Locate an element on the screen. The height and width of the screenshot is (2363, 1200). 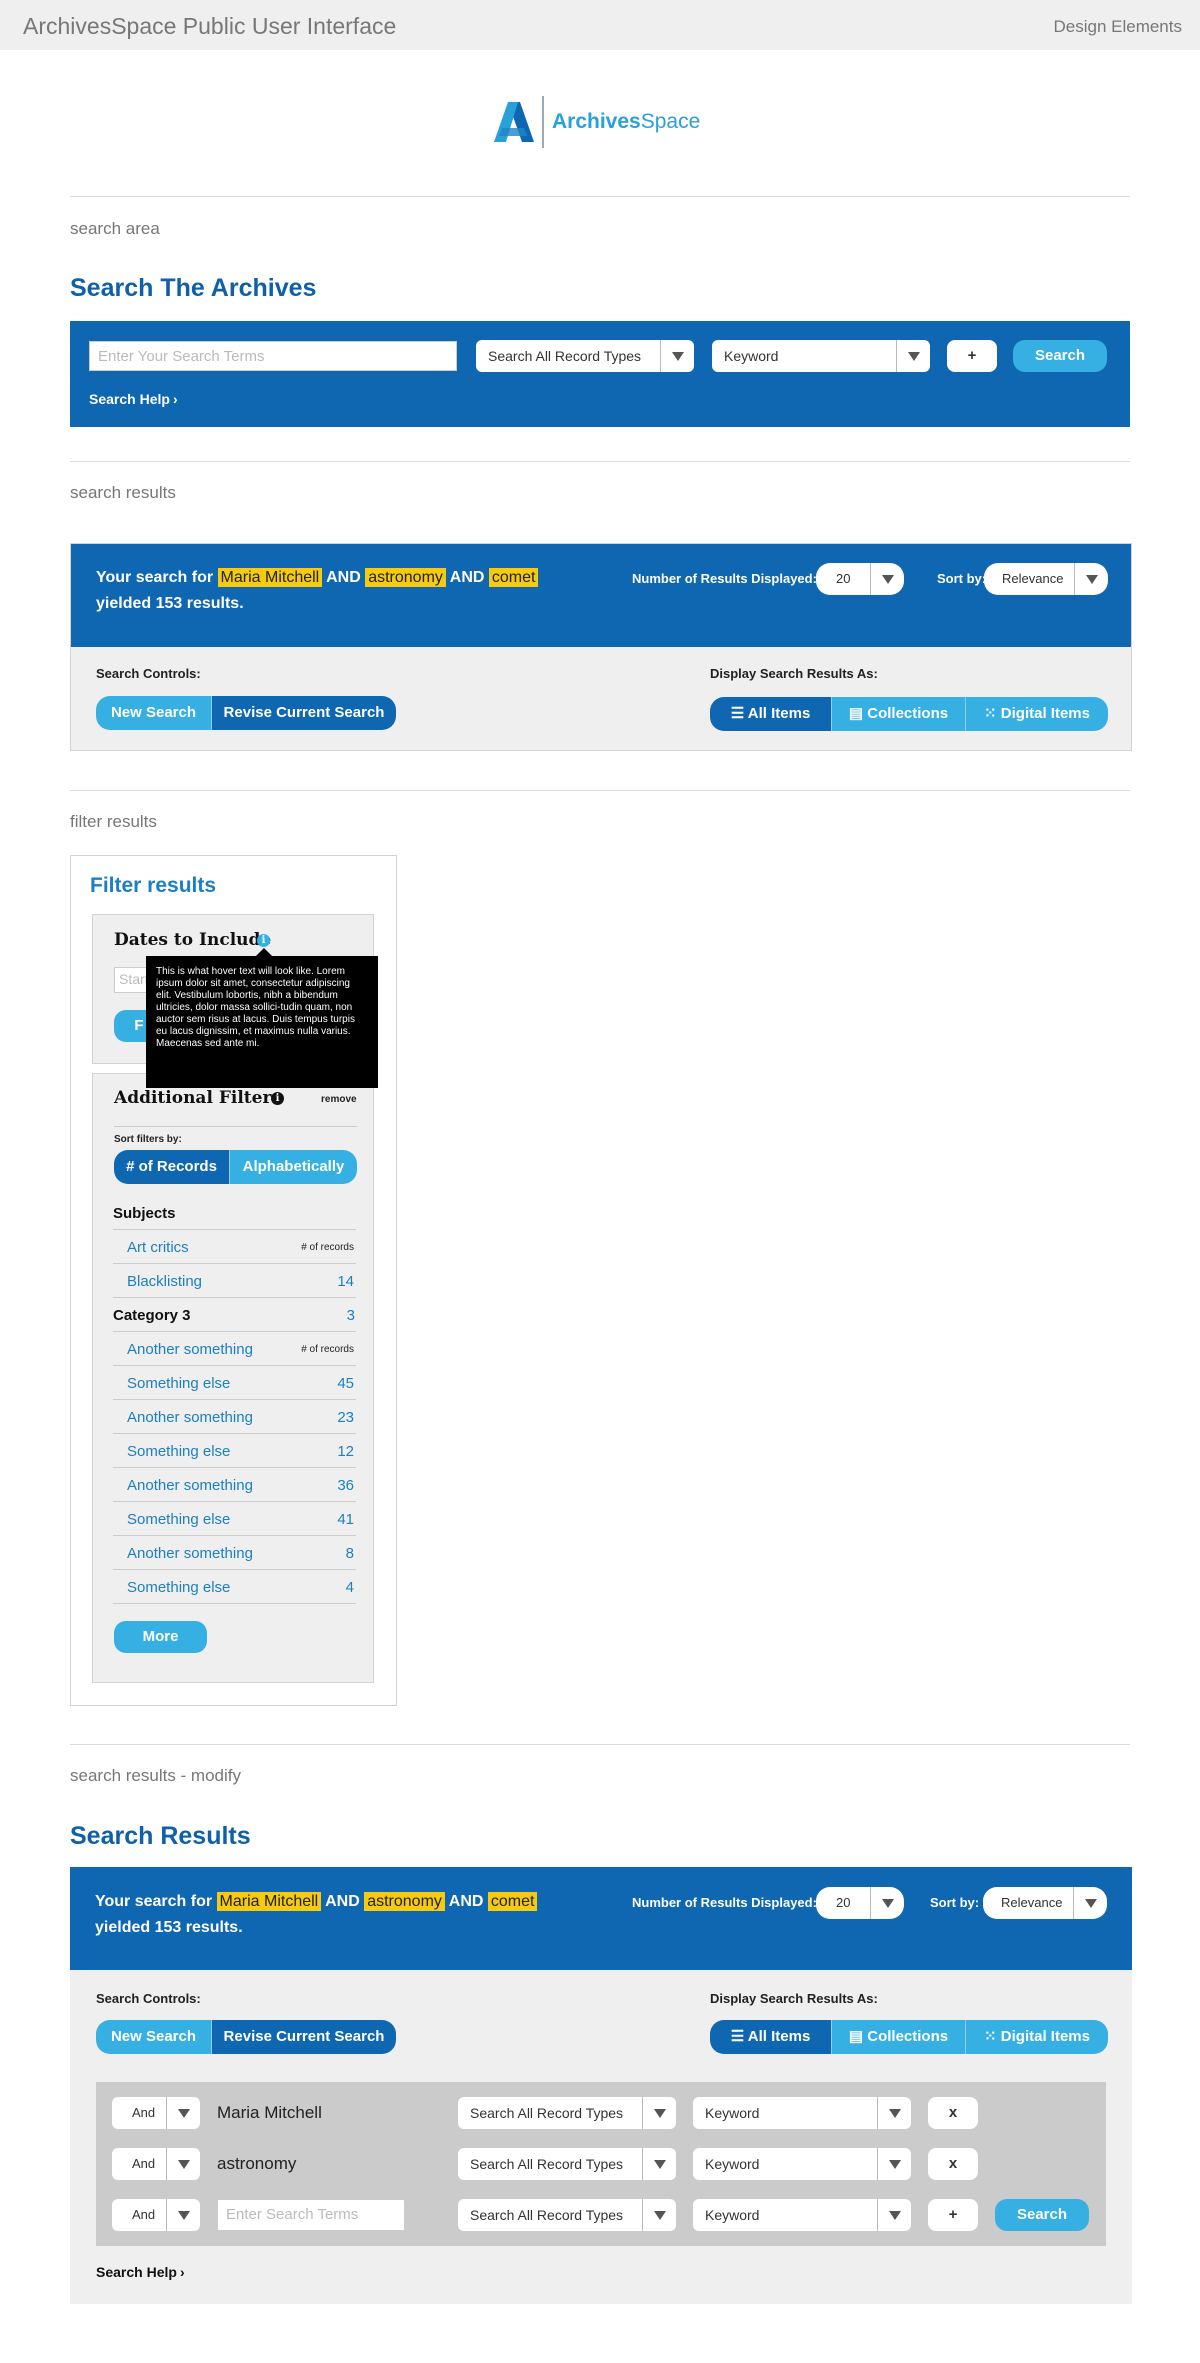
filter-facet-row: Another something # of records is located at coordinates (234, 1349).